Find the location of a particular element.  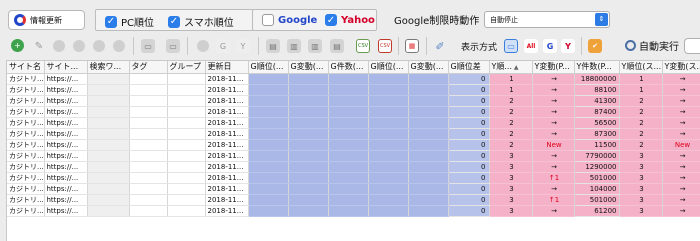

table-row: カジトリ... https://... 2018-11... 0 3 → 1290000 3 → is located at coordinates (353, 167).